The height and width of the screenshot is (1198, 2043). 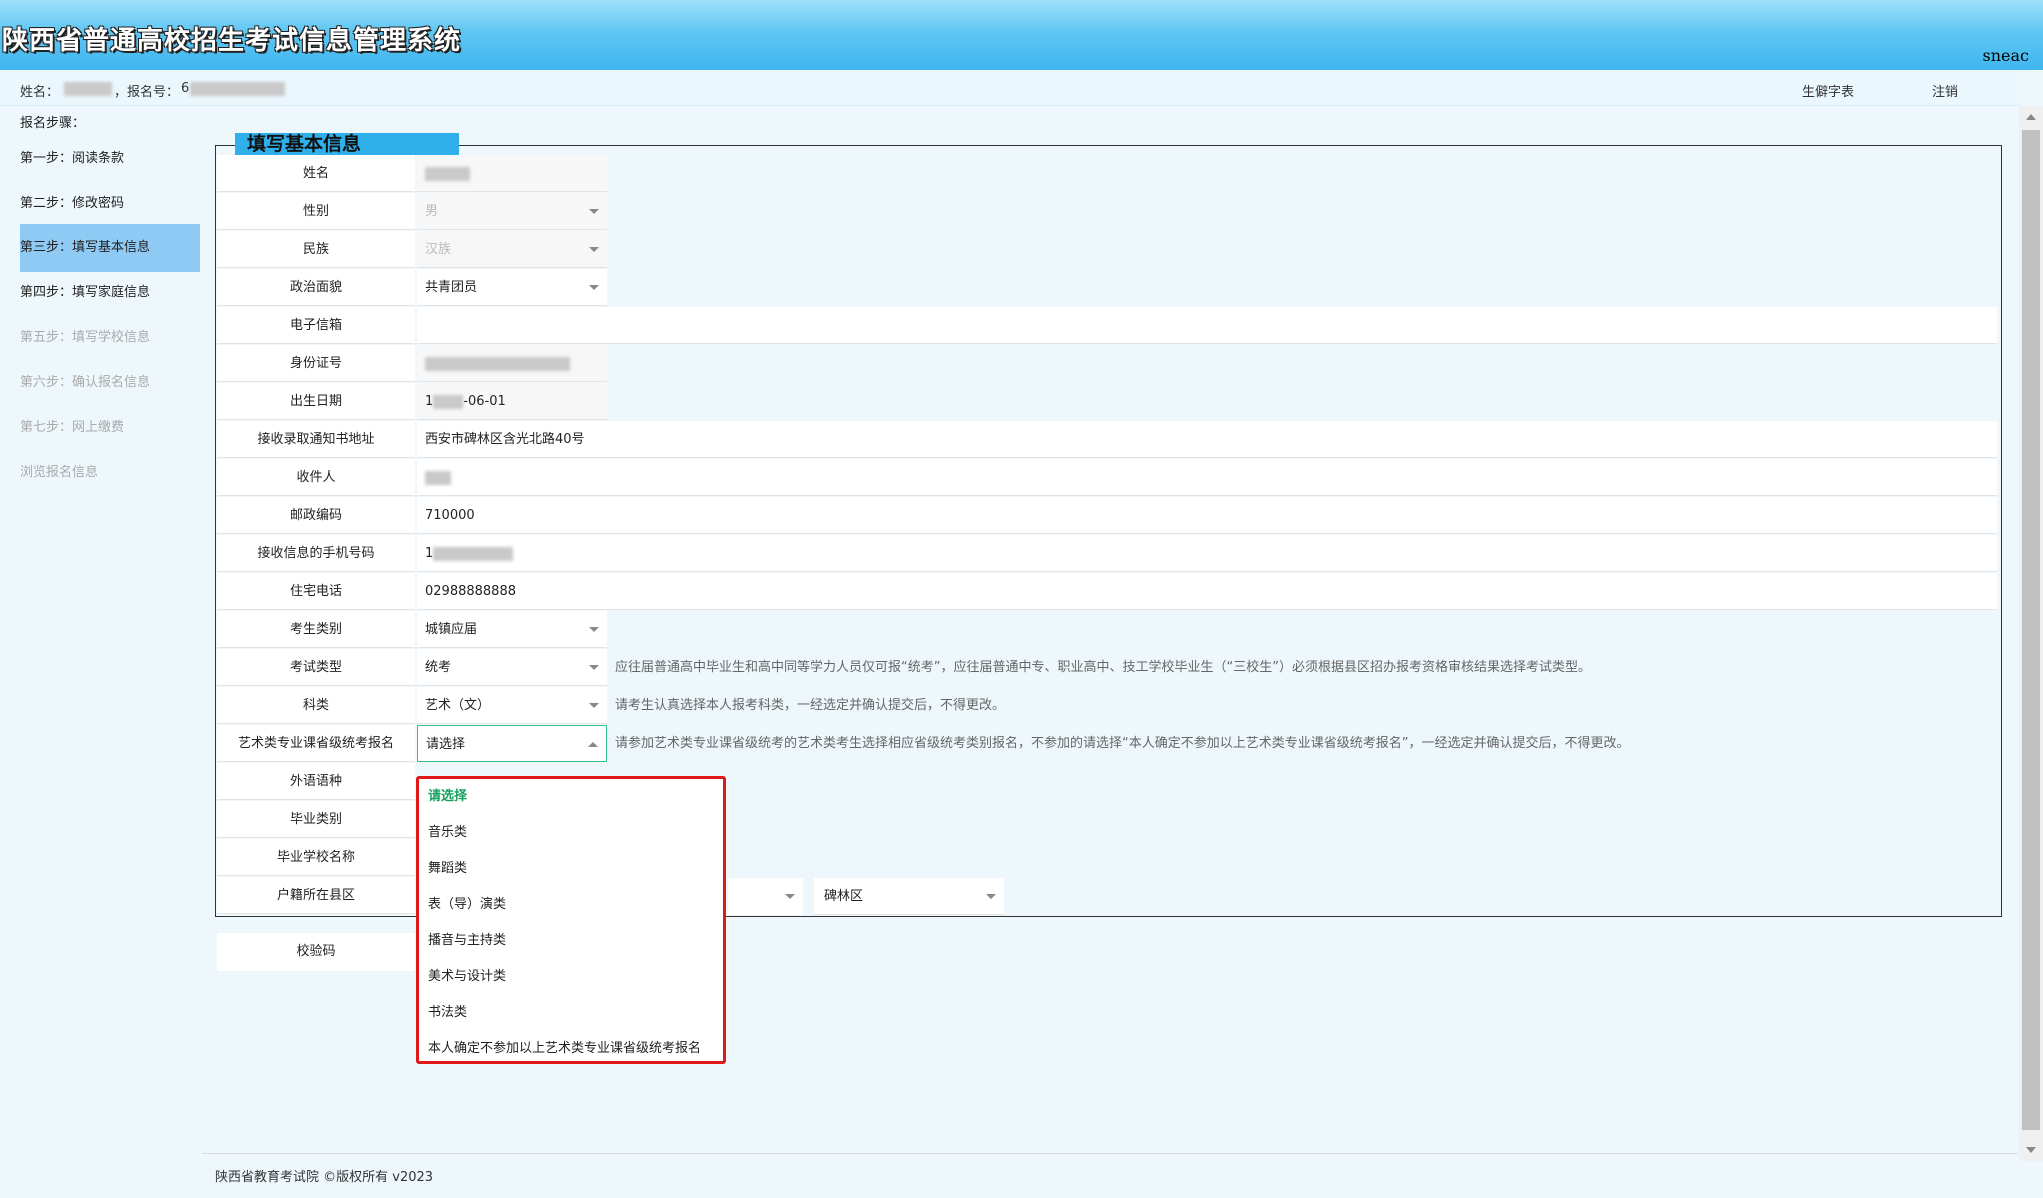 What do you see at coordinates (316, 857) in the screenshot?
I see `label-school: 毕业学校名称` at bounding box center [316, 857].